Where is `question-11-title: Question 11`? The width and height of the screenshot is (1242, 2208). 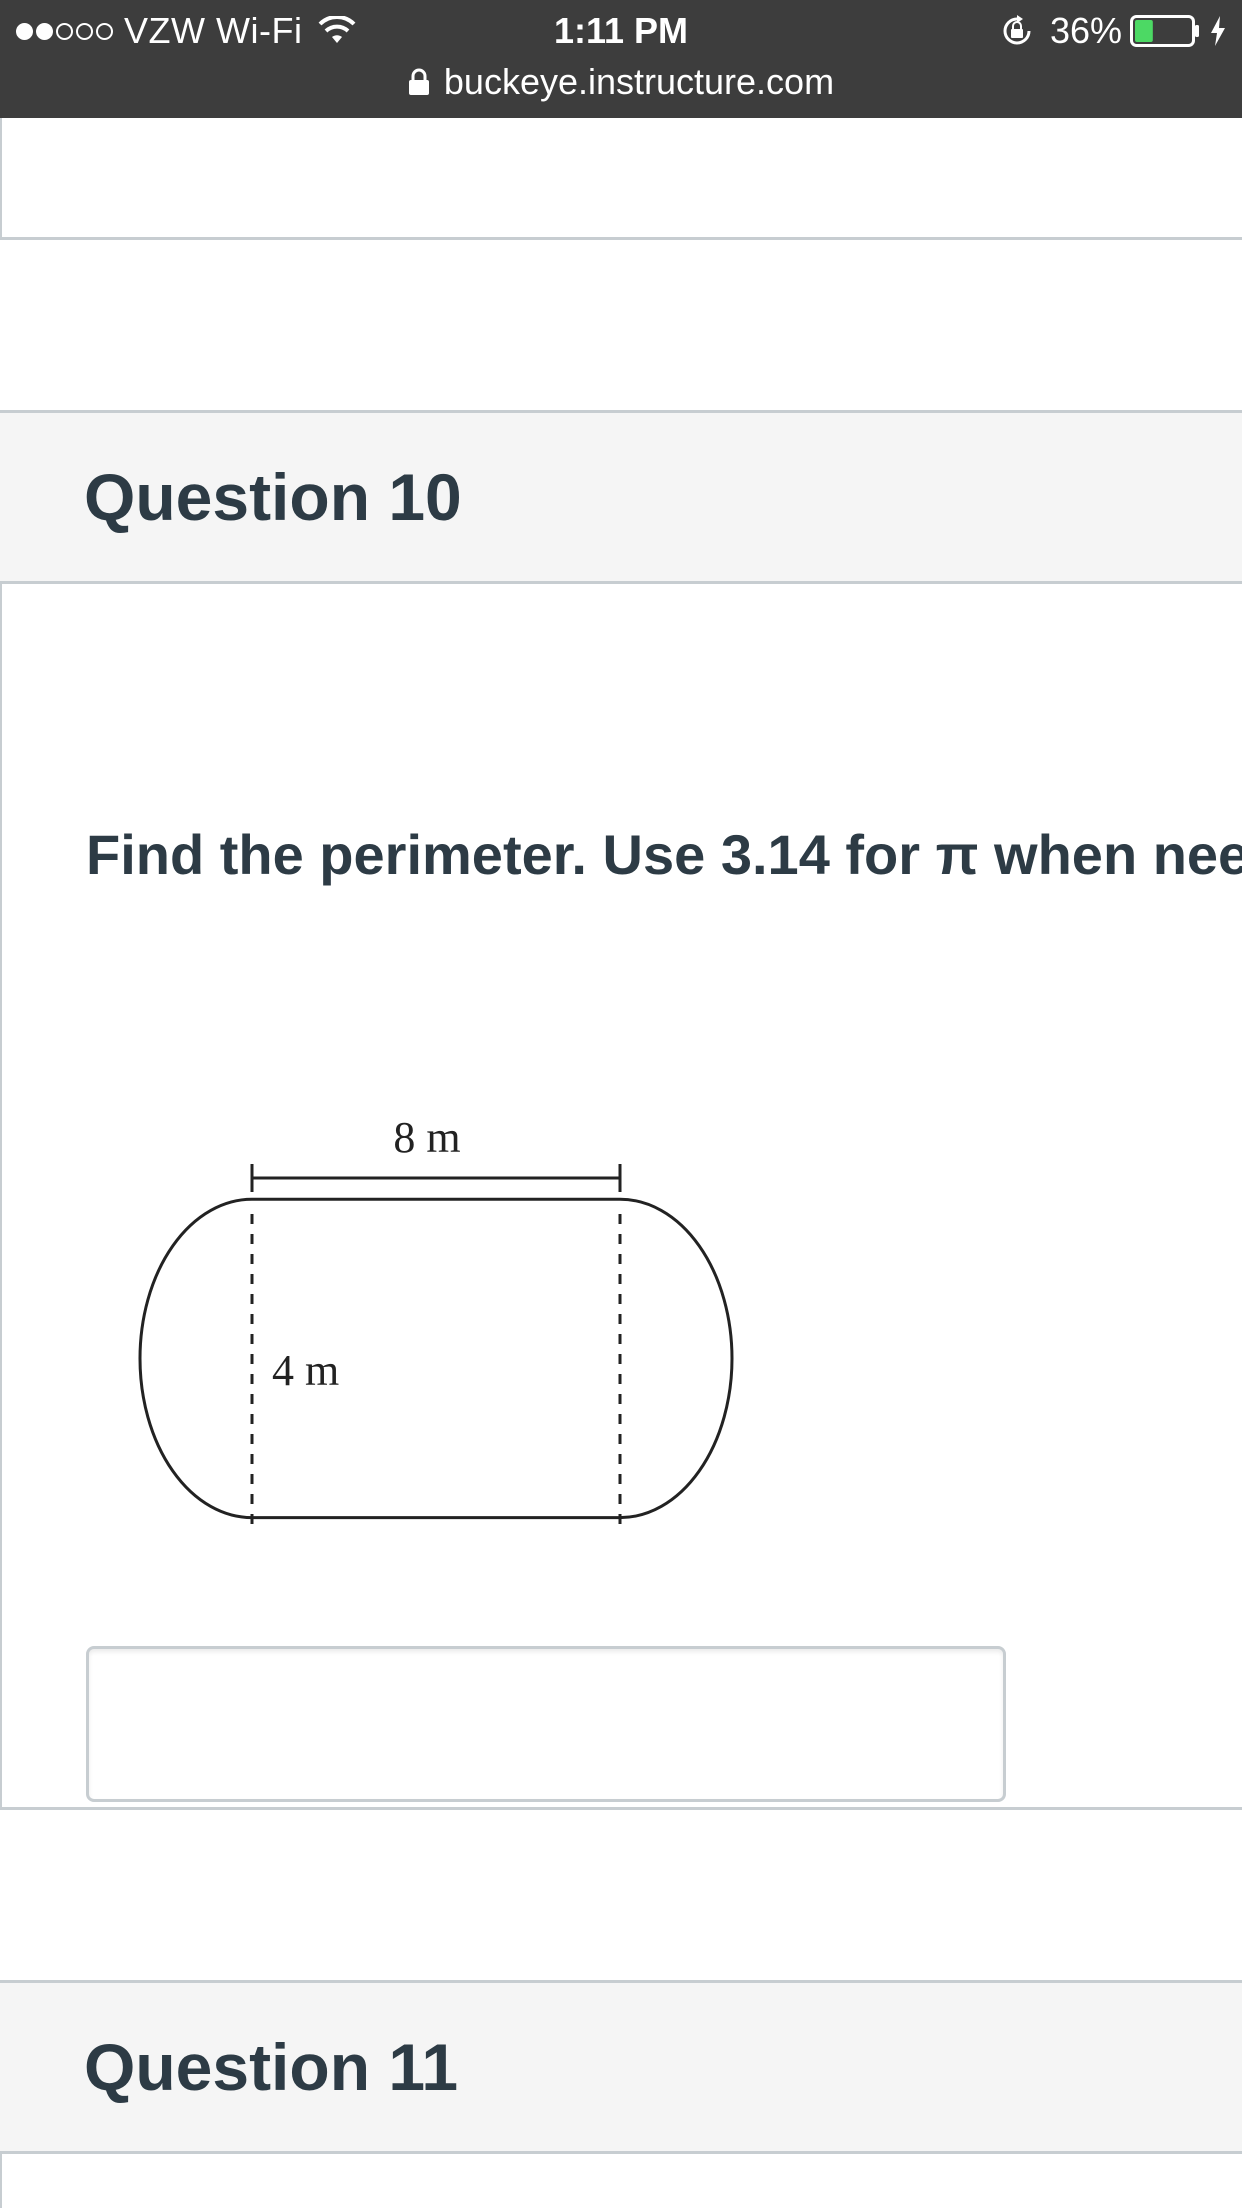
question-11-title: Question 11 is located at coordinates (271, 2067).